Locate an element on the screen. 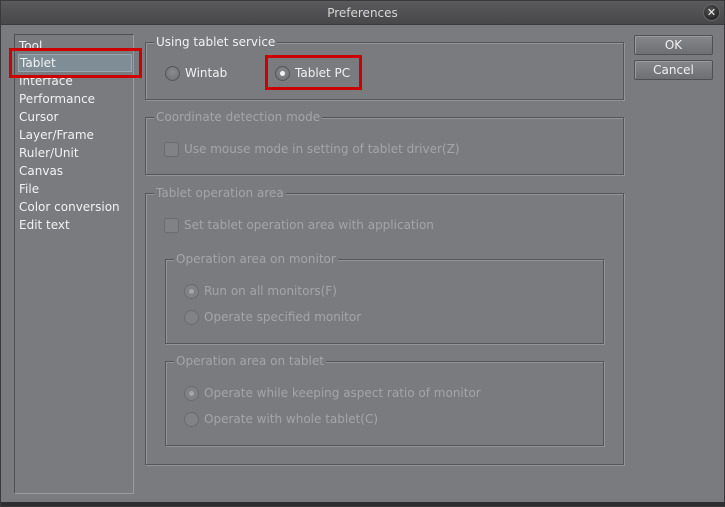 The image size is (725, 507). specified-monitor-radio: Operate specified monitor is located at coordinates (272, 317).